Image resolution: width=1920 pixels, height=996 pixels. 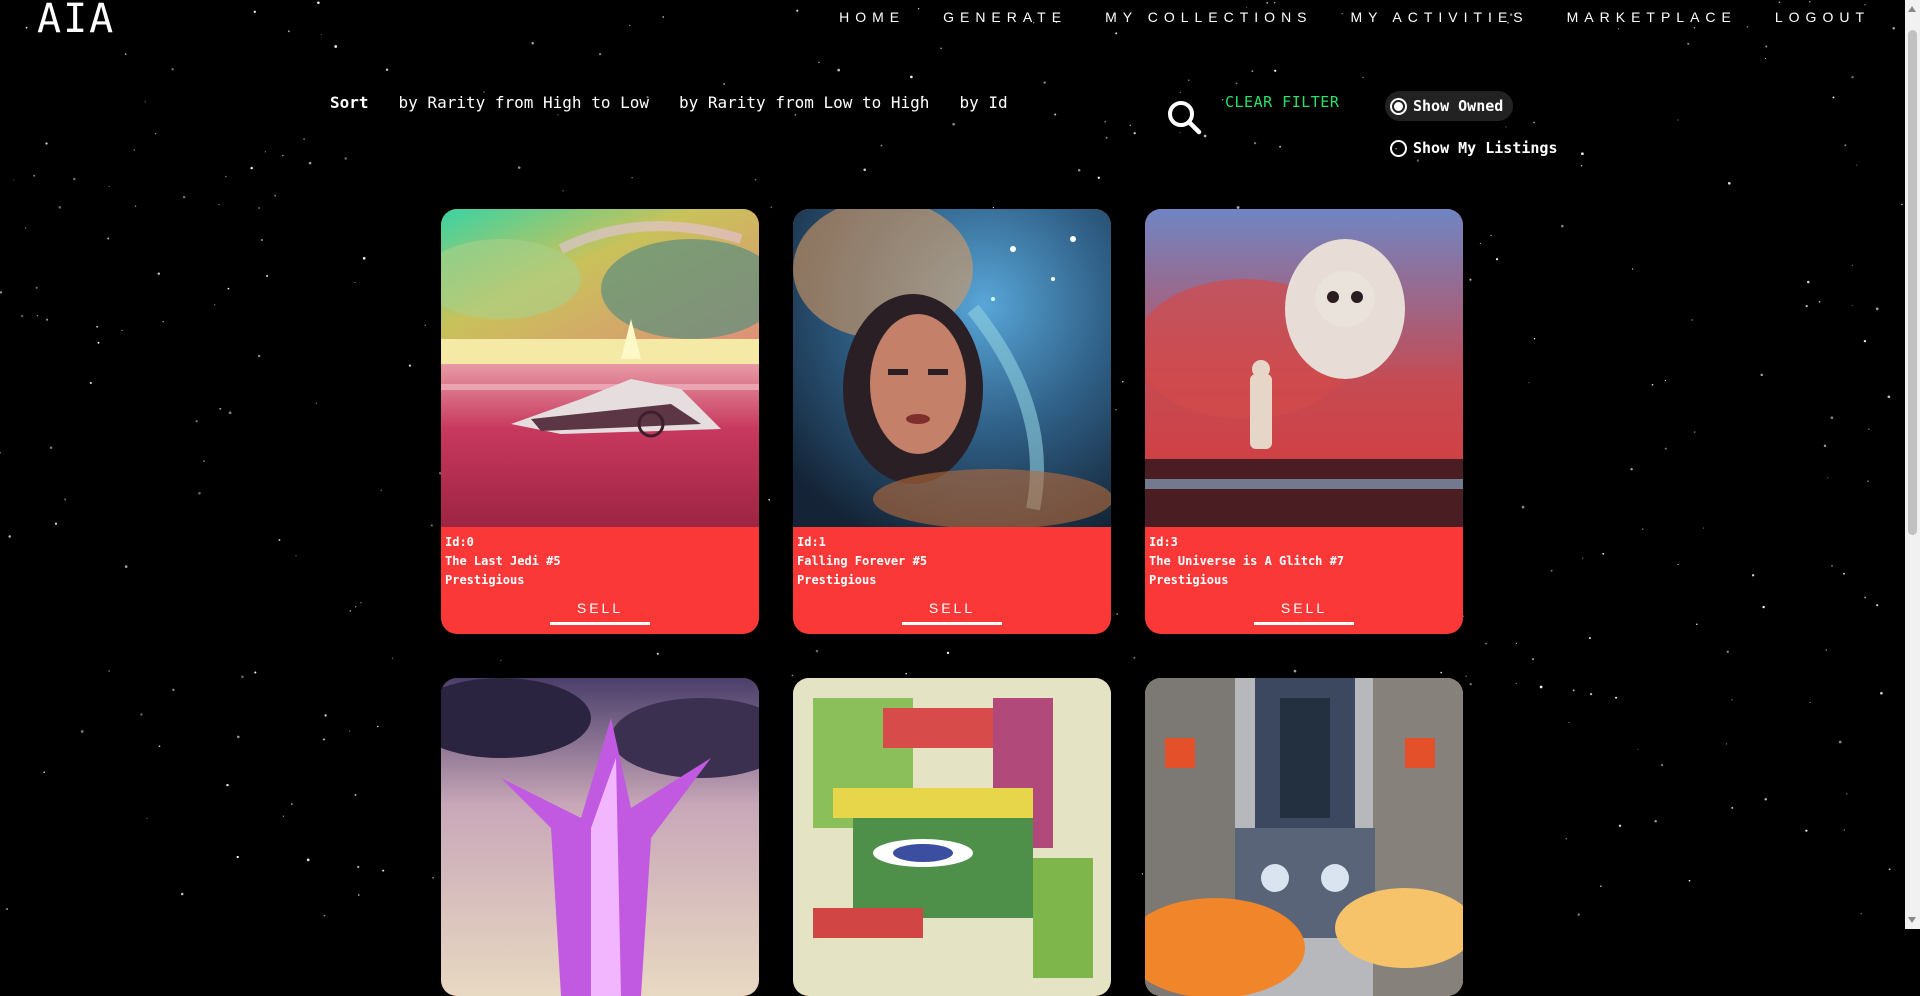 What do you see at coordinates (349, 102) in the screenshot?
I see `sort-label: Sort` at bounding box center [349, 102].